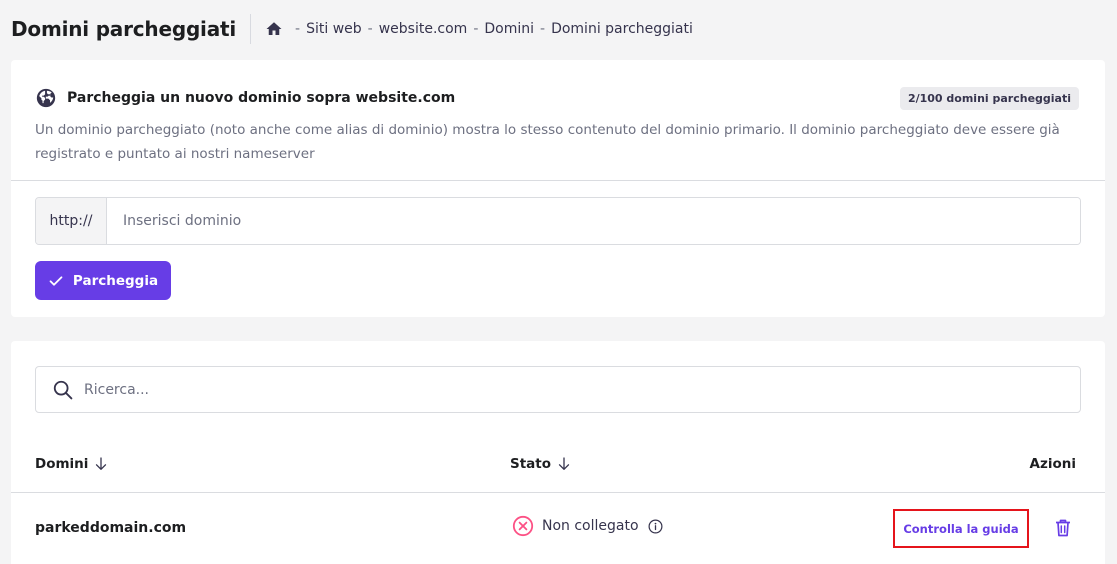  I want to click on column-actions-label: Azioni, so click(1052, 464).